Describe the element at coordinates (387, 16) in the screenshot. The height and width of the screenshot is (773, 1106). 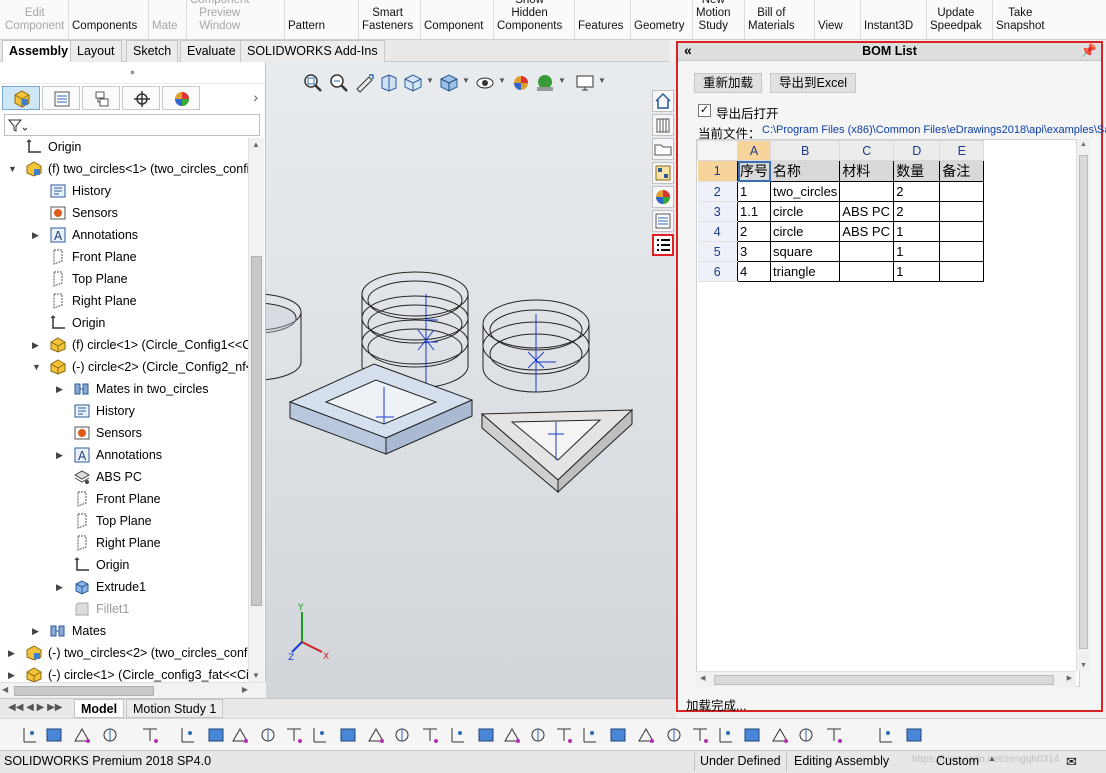
I see `ribbon-button: Smart Fasteners` at that location.